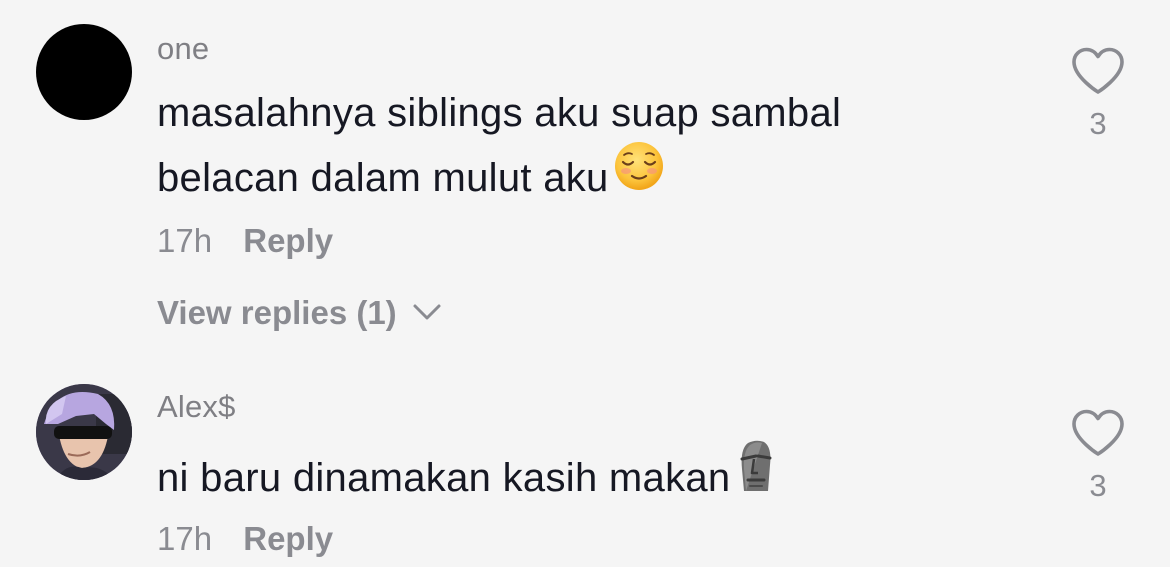 The width and height of the screenshot is (1170, 567). What do you see at coordinates (277, 312) in the screenshot?
I see `view-replies-label: View replies (1)` at bounding box center [277, 312].